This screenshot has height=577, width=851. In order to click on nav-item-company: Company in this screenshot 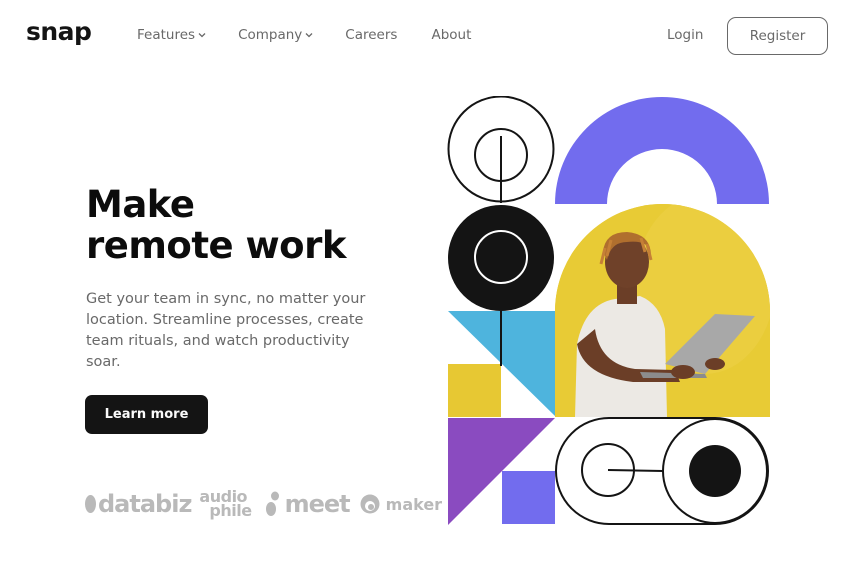, I will do `click(275, 35)`.